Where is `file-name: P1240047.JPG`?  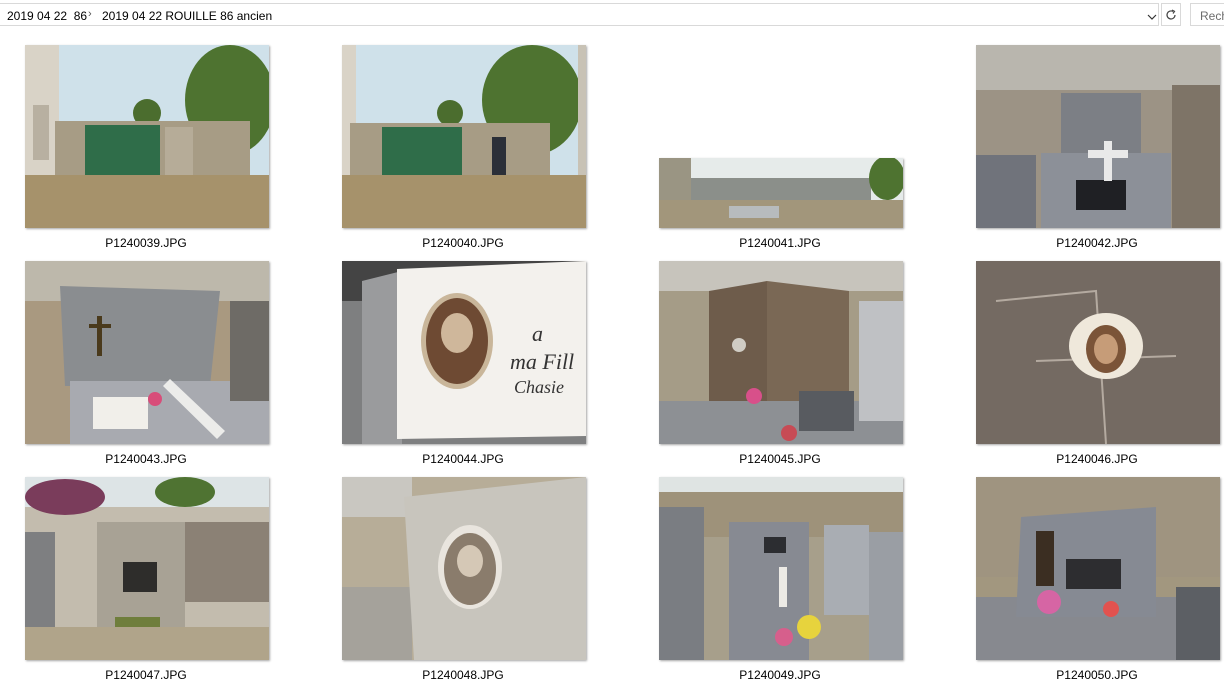 file-name: P1240047.JPG is located at coordinates (146, 675).